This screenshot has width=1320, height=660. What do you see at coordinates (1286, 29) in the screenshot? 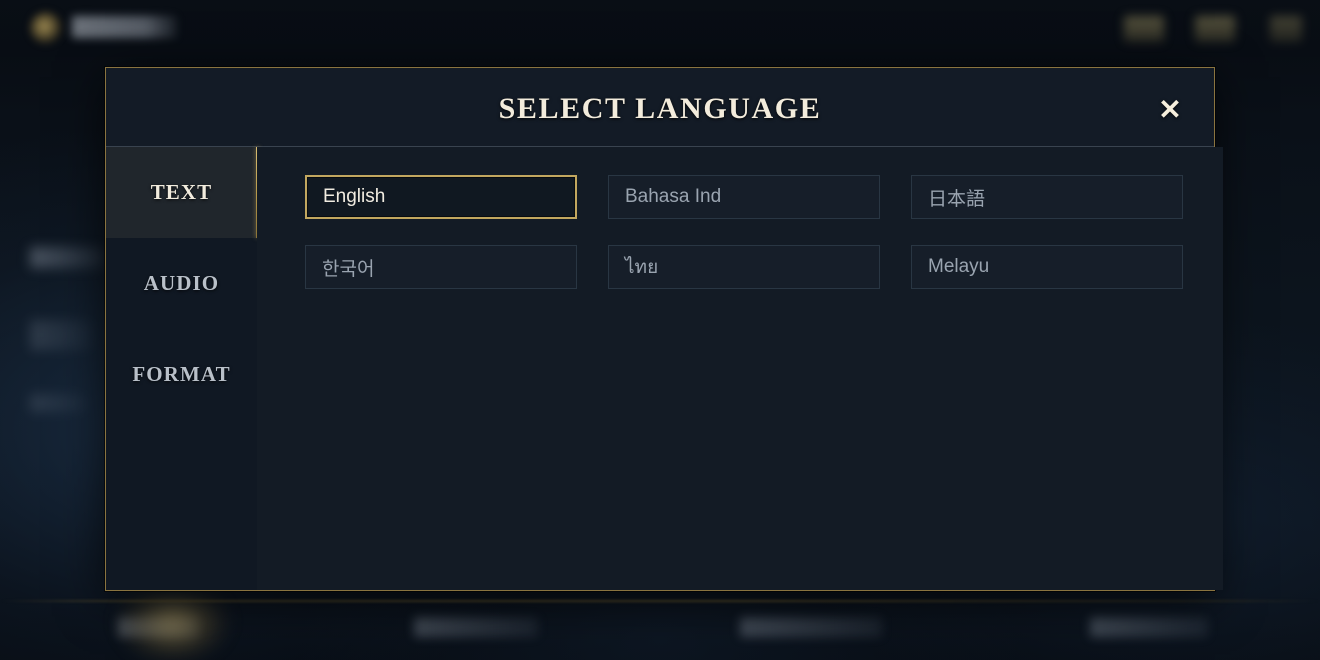
I see `profile-badge-icon` at bounding box center [1286, 29].